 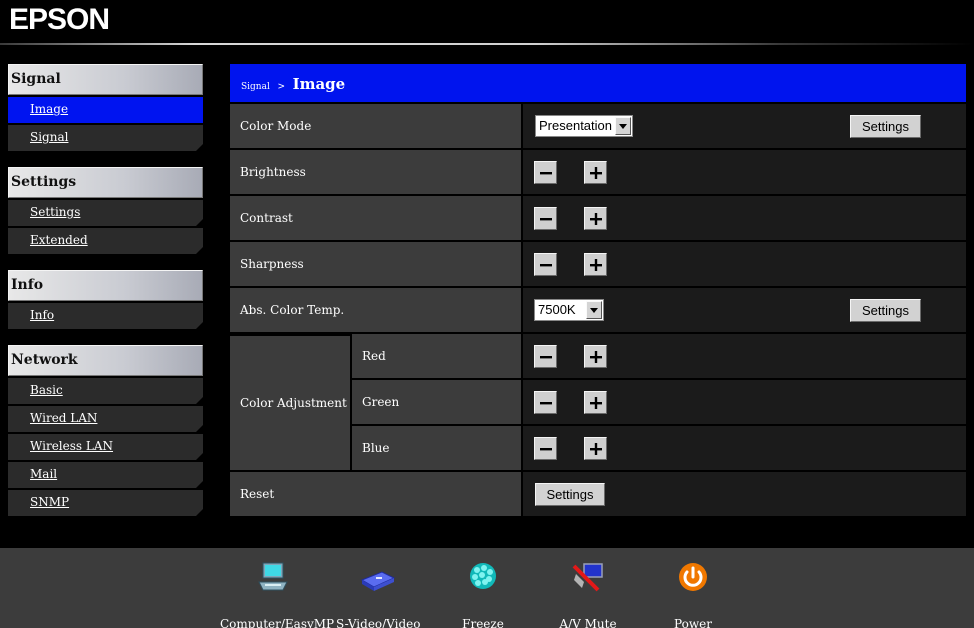 What do you see at coordinates (375, 172) in the screenshot?
I see `brightness-label: Brightness` at bounding box center [375, 172].